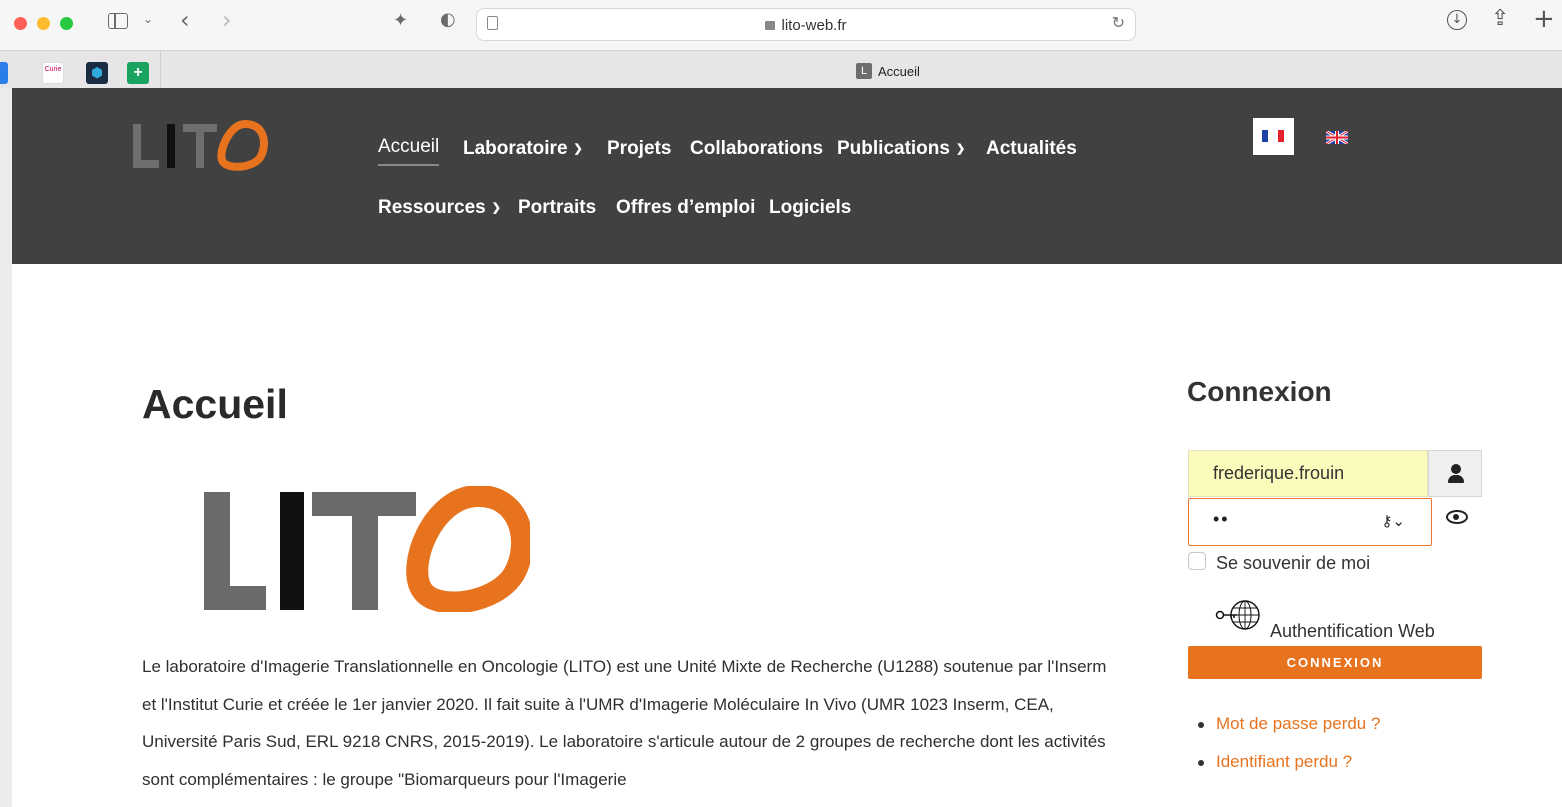 This screenshot has width=1562, height=807. What do you see at coordinates (1457, 20) in the screenshot?
I see `download-icon: ↓` at bounding box center [1457, 20].